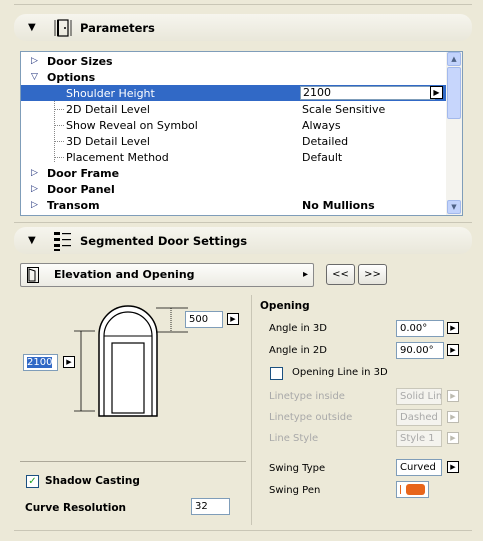  Describe the element at coordinates (419, 438) in the screenshot. I see `line-style-field: Style 1` at that location.